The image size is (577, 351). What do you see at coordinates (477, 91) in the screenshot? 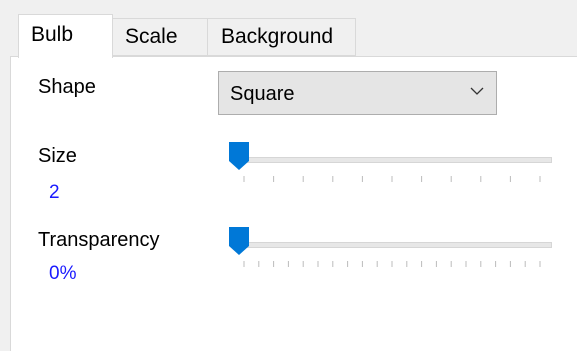
I see `chevron-down-icon` at bounding box center [477, 91].